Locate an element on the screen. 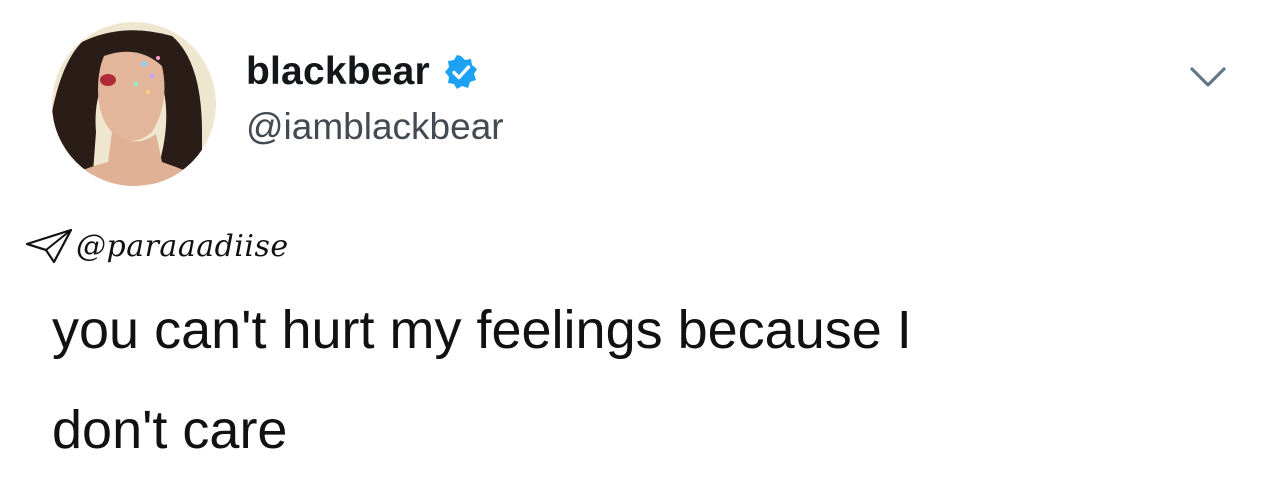 This screenshot has width=1280, height=480. chevron-down-icon is located at coordinates (1208, 77).